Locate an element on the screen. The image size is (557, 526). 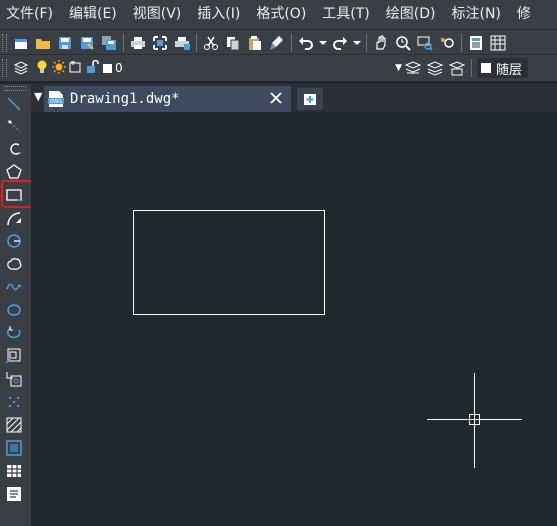
hatch-icon is located at coordinates (14, 425).